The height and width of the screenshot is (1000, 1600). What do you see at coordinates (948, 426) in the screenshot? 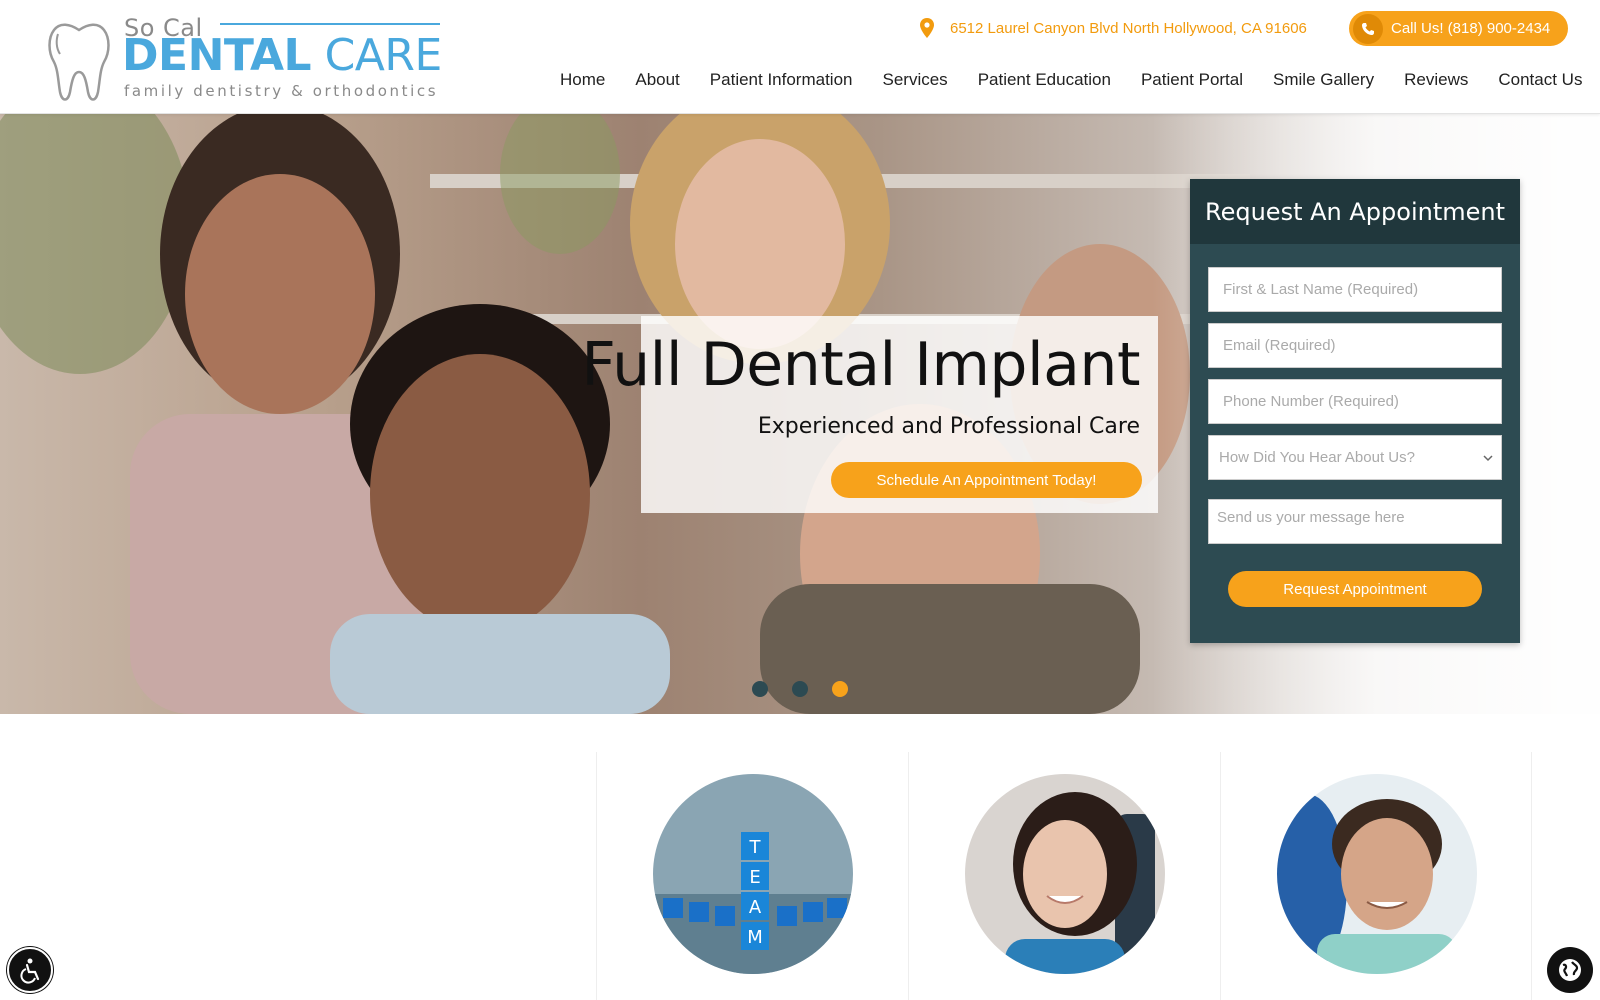
I see `slide-subtitle: Experienced and Professional Care` at bounding box center [948, 426].